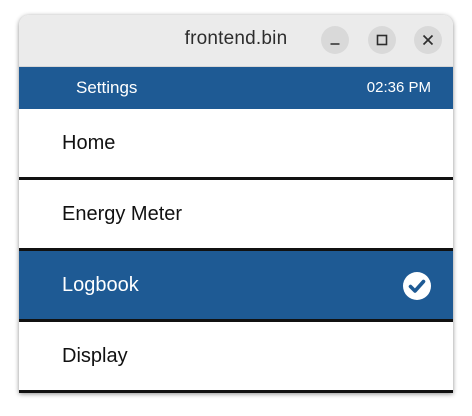 Image resolution: width=472 pixels, height=416 pixels. I want to click on close-icon, so click(428, 40).